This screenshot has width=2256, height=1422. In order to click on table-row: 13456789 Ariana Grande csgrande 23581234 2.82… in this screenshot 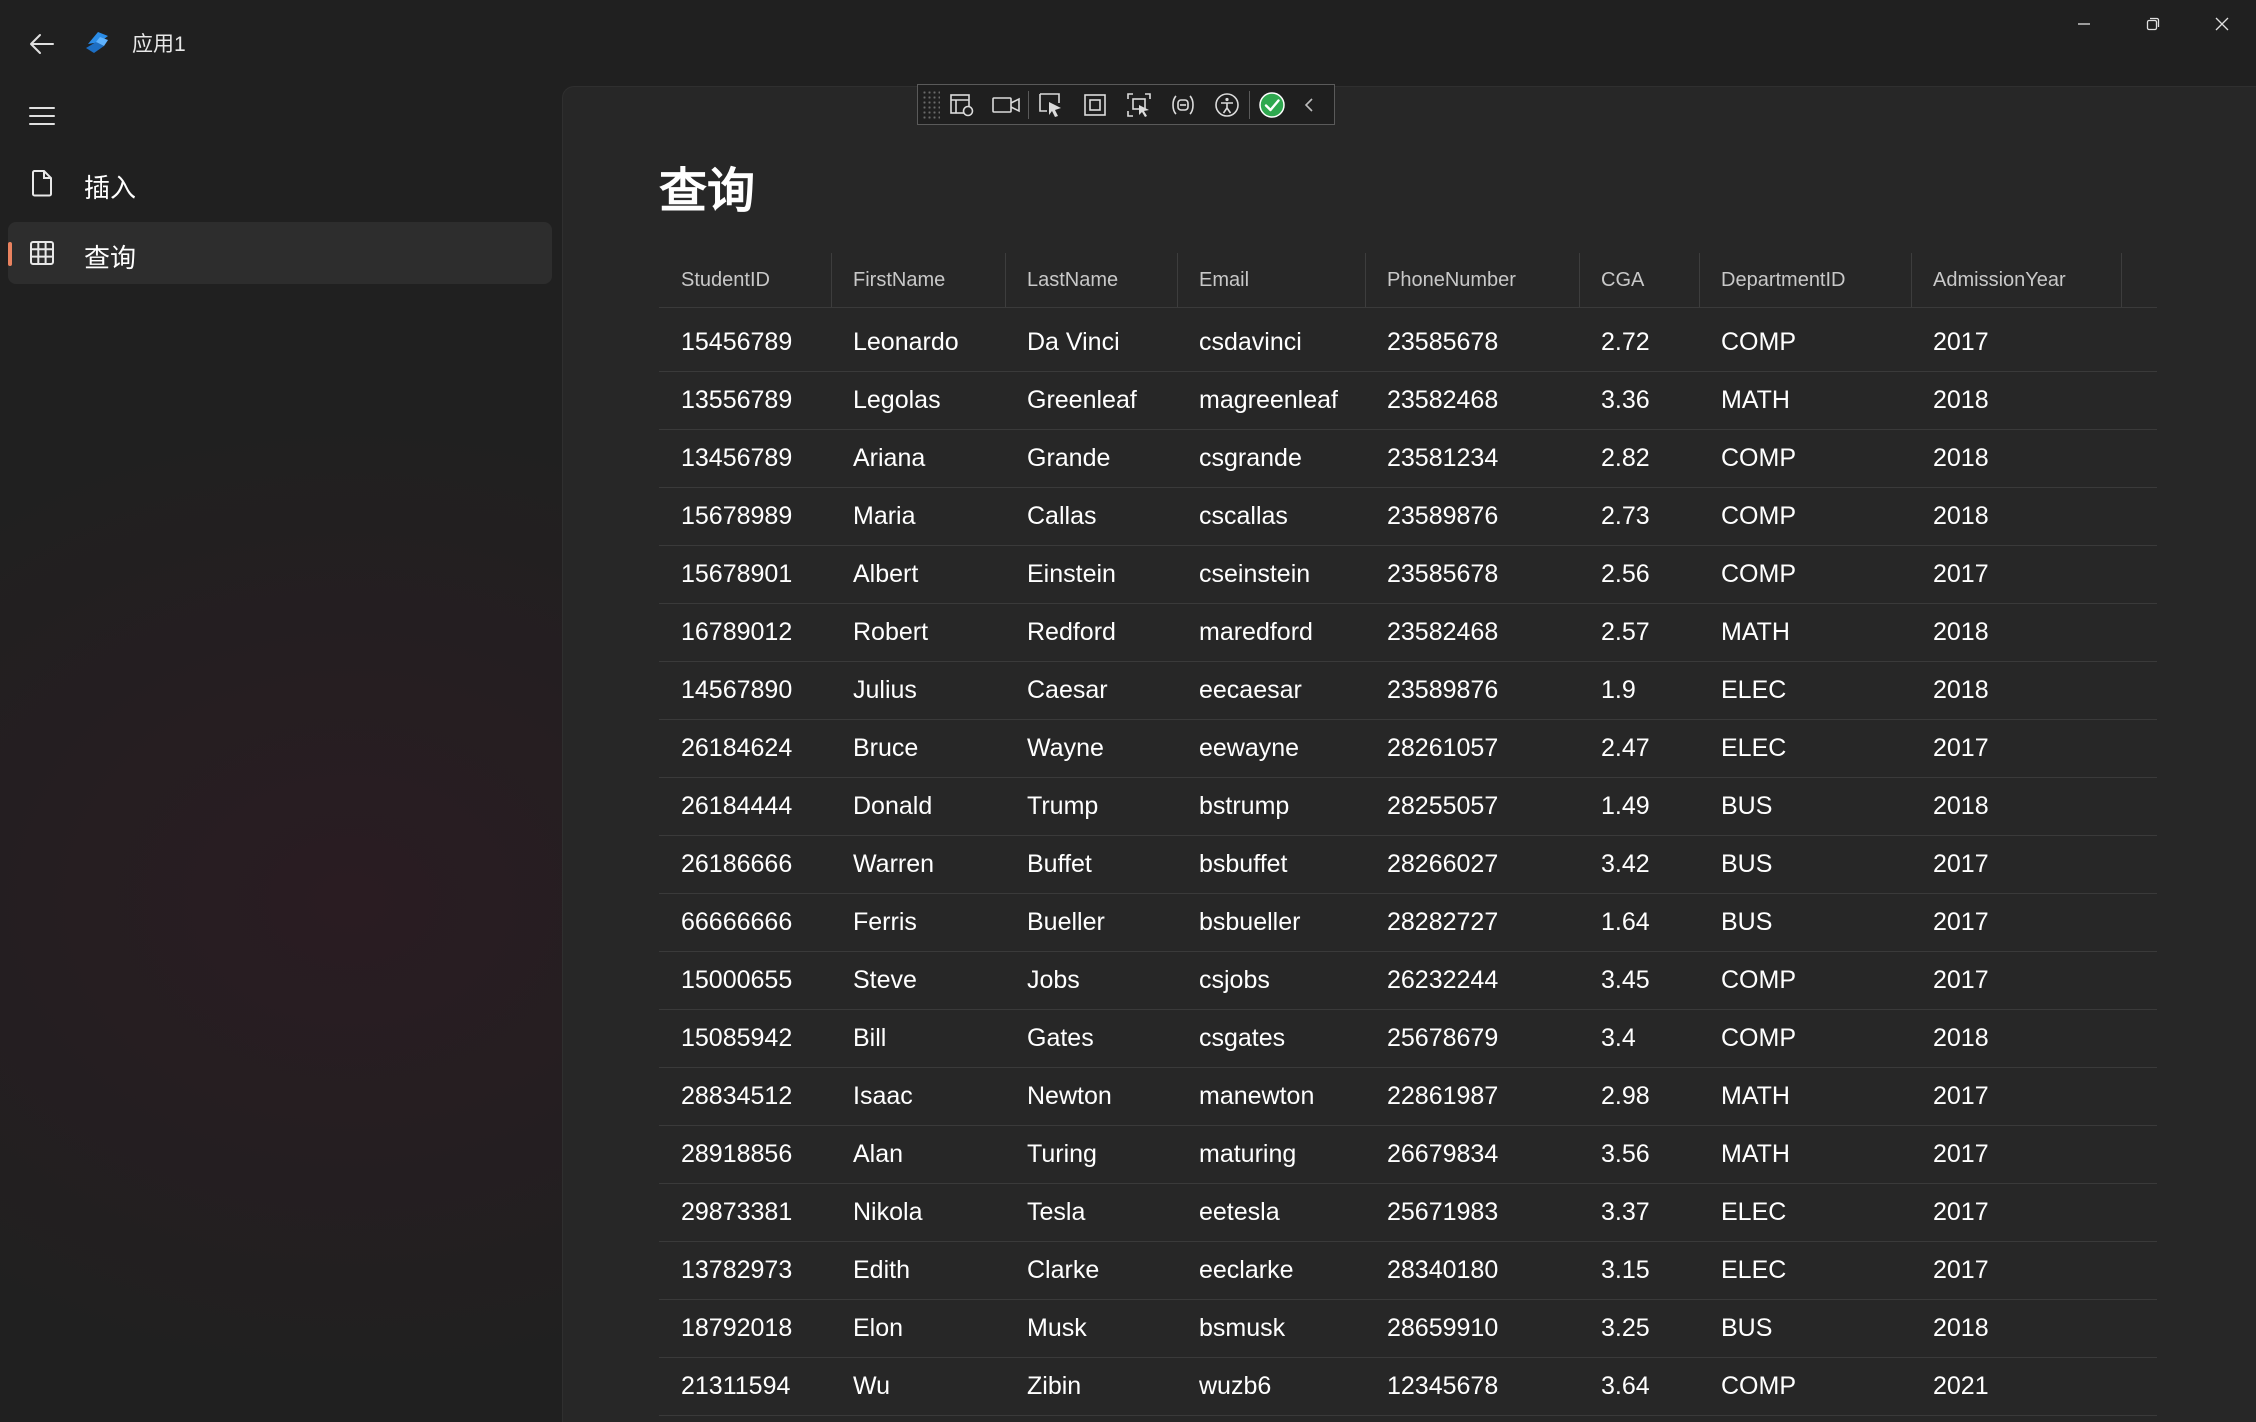, I will do `click(1408, 459)`.